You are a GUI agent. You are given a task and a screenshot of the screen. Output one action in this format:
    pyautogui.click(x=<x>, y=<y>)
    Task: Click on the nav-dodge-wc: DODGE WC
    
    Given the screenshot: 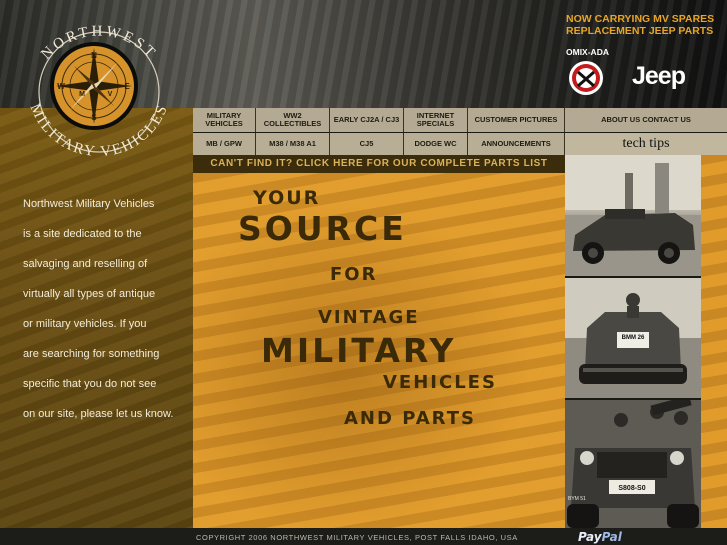 What is the action you would take?
    pyautogui.click(x=436, y=144)
    